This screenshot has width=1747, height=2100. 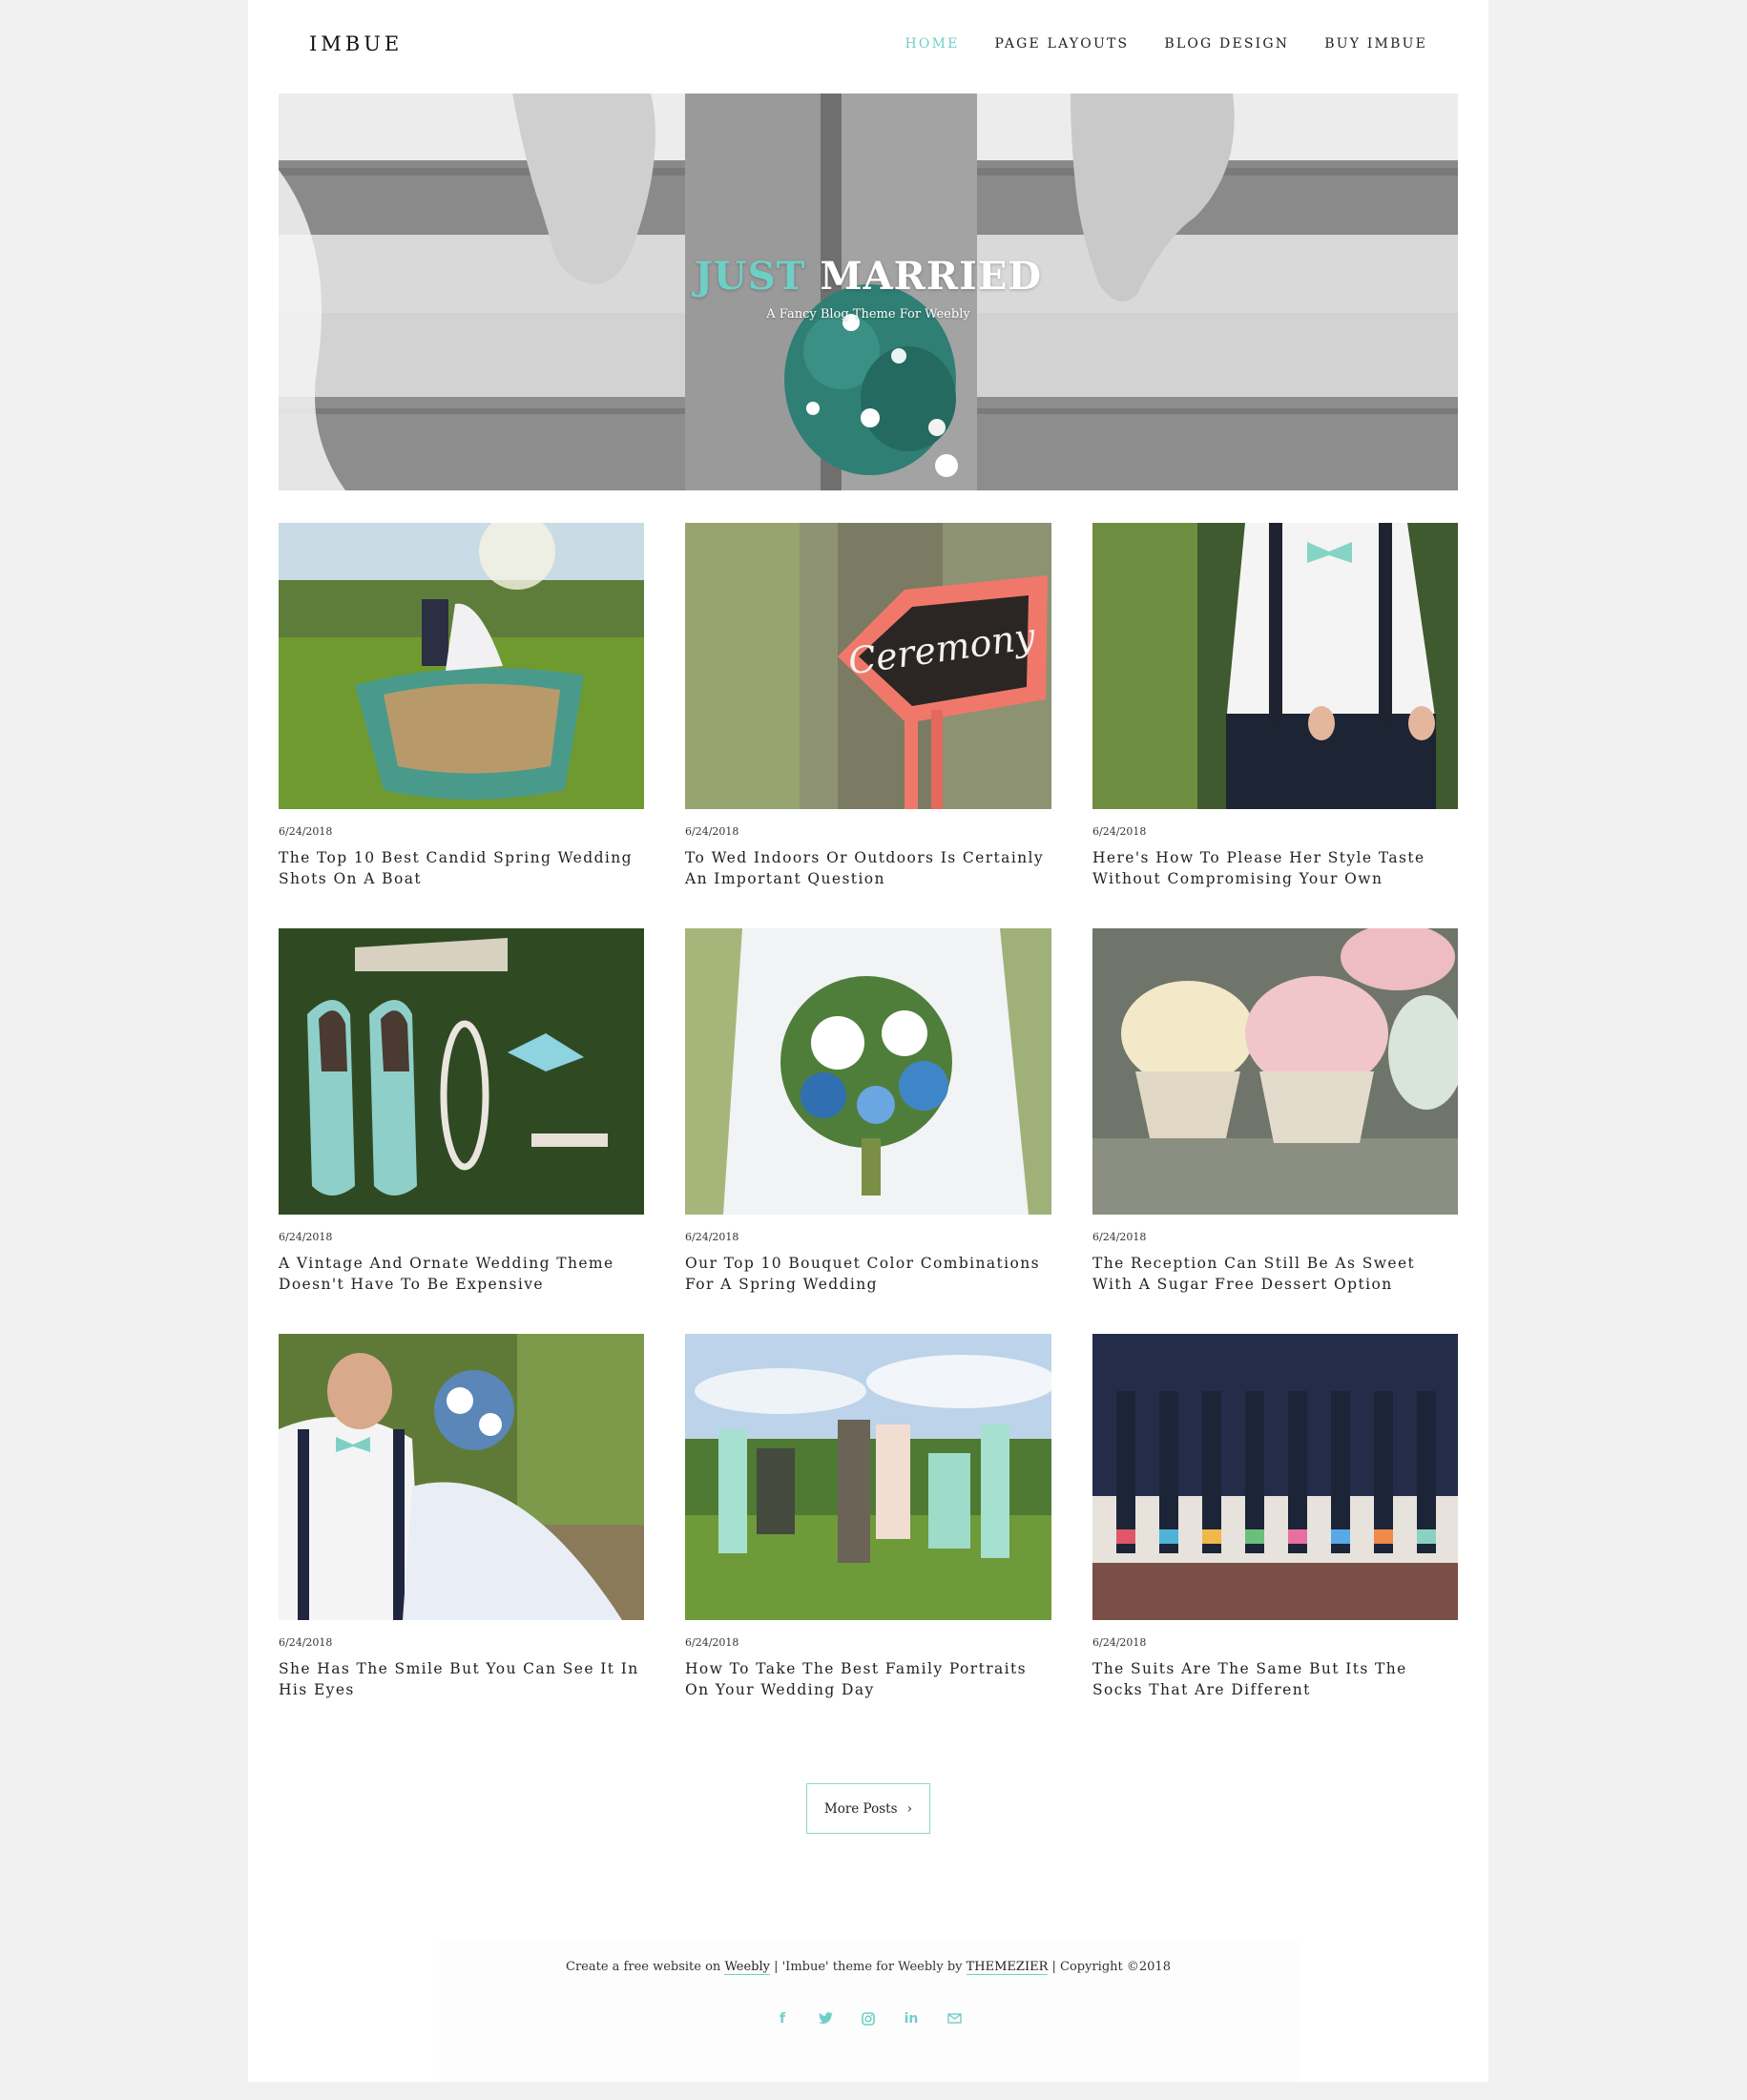 What do you see at coordinates (868, 666) in the screenshot?
I see `post-image-ceremony-sign: Ceremony` at bounding box center [868, 666].